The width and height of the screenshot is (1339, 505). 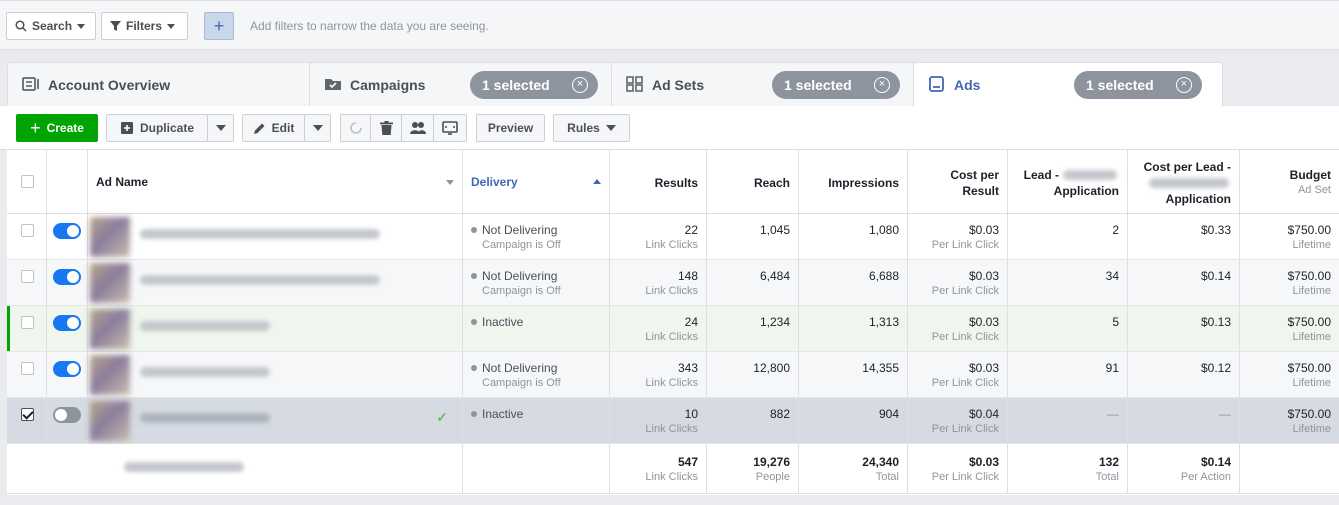 What do you see at coordinates (1068, 420) in the screenshot?
I see `lead-cell: —` at bounding box center [1068, 420].